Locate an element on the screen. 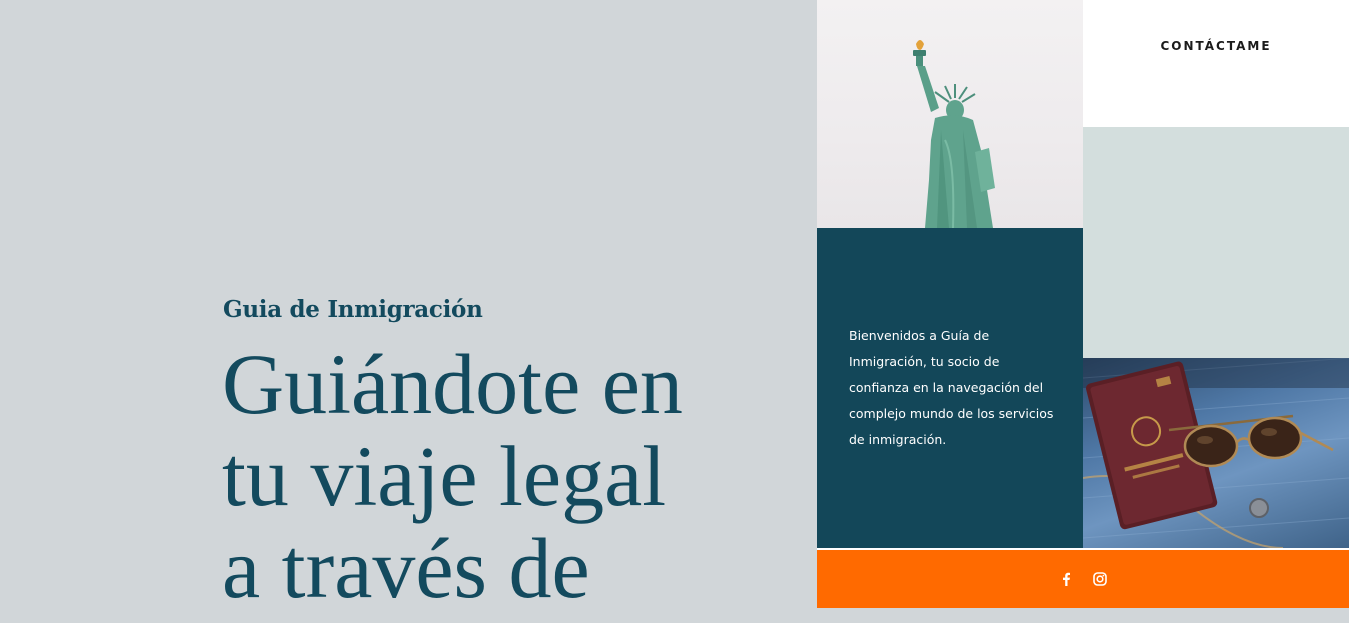  facebook-icon is located at coordinates (1066, 579).